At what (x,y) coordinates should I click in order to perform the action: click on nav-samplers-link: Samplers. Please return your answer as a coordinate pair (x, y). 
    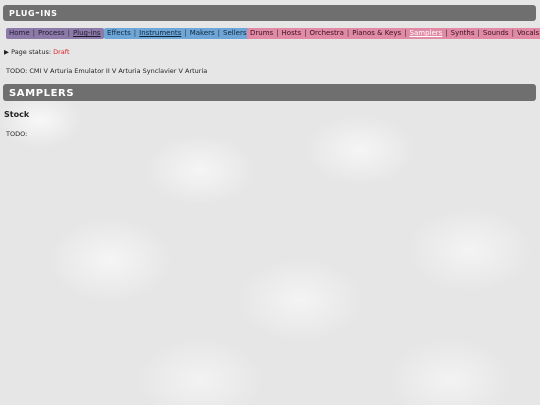
    Looking at the image, I should click on (426, 33).